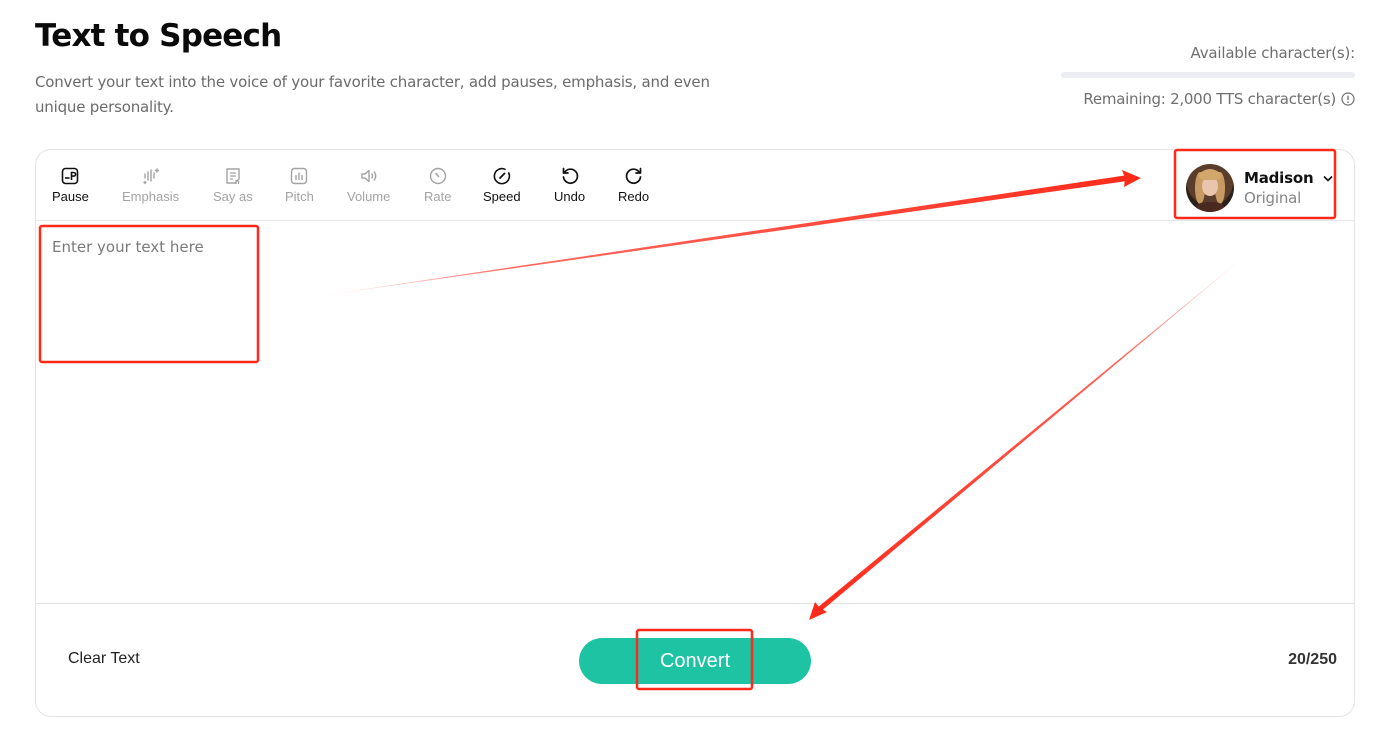 The height and width of the screenshot is (734, 1388). What do you see at coordinates (158, 36) in the screenshot?
I see `page-title: Text to Speech` at bounding box center [158, 36].